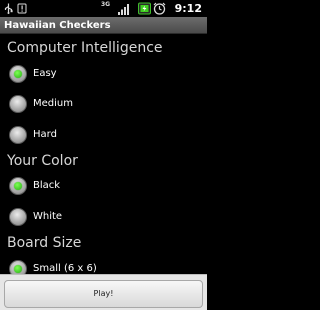  I want to click on radio-option-hard: Hard, so click(103, 135).